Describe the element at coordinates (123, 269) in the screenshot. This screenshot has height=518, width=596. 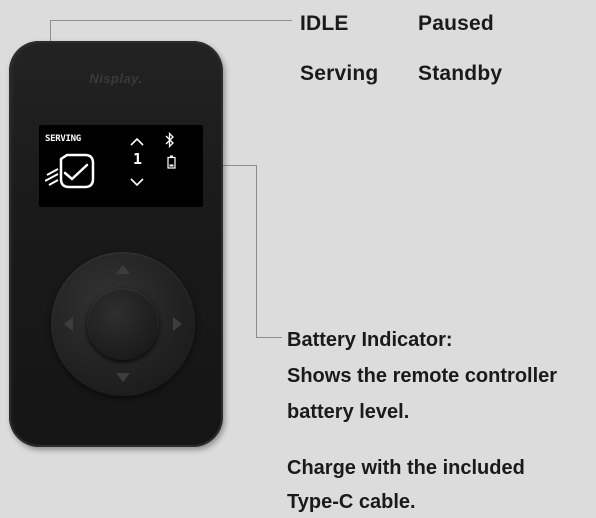
I see `dpad-up-icon` at that location.